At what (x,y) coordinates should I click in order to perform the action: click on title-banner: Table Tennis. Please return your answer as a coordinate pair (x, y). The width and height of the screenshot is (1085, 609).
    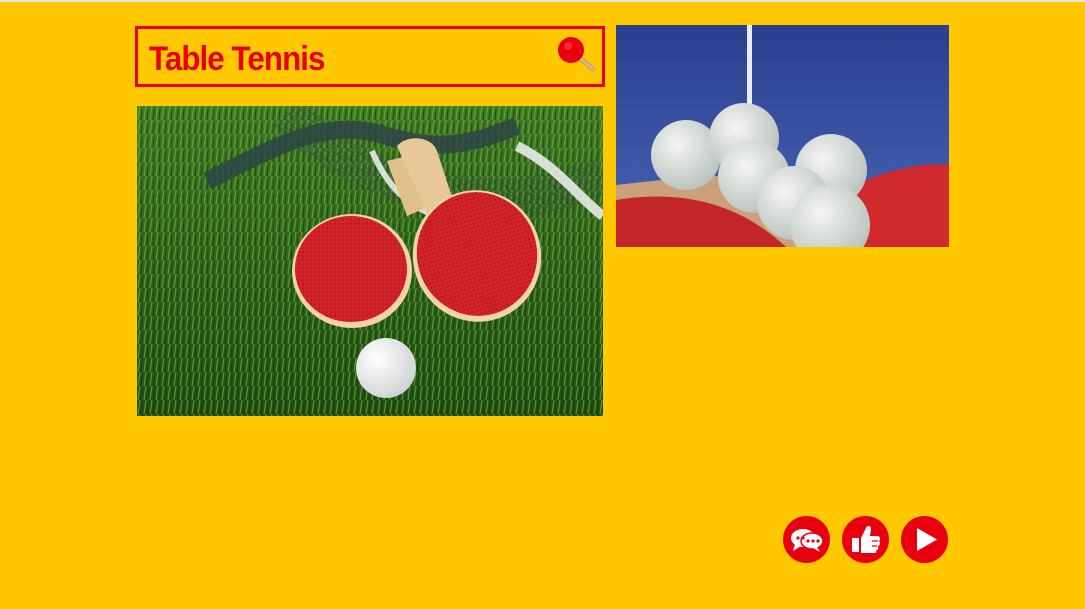
    Looking at the image, I should click on (370, 56).